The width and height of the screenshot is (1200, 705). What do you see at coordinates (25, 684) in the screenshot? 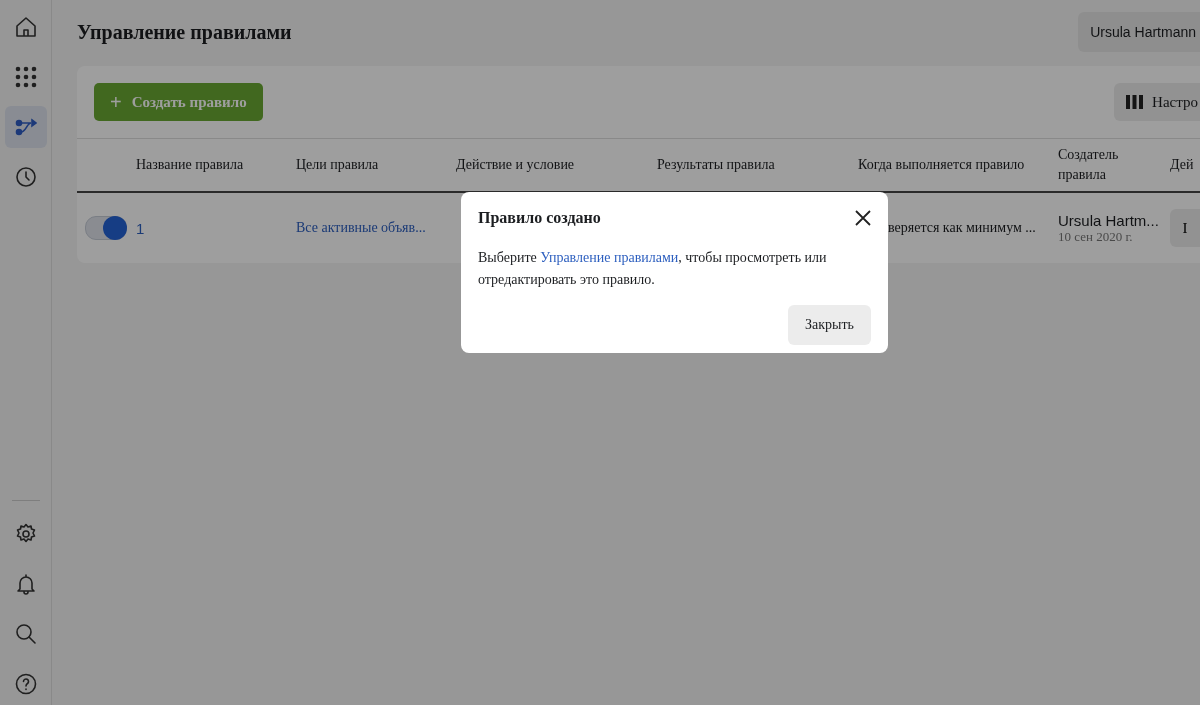
I see `help-icon` at bounding box center [25, 684].